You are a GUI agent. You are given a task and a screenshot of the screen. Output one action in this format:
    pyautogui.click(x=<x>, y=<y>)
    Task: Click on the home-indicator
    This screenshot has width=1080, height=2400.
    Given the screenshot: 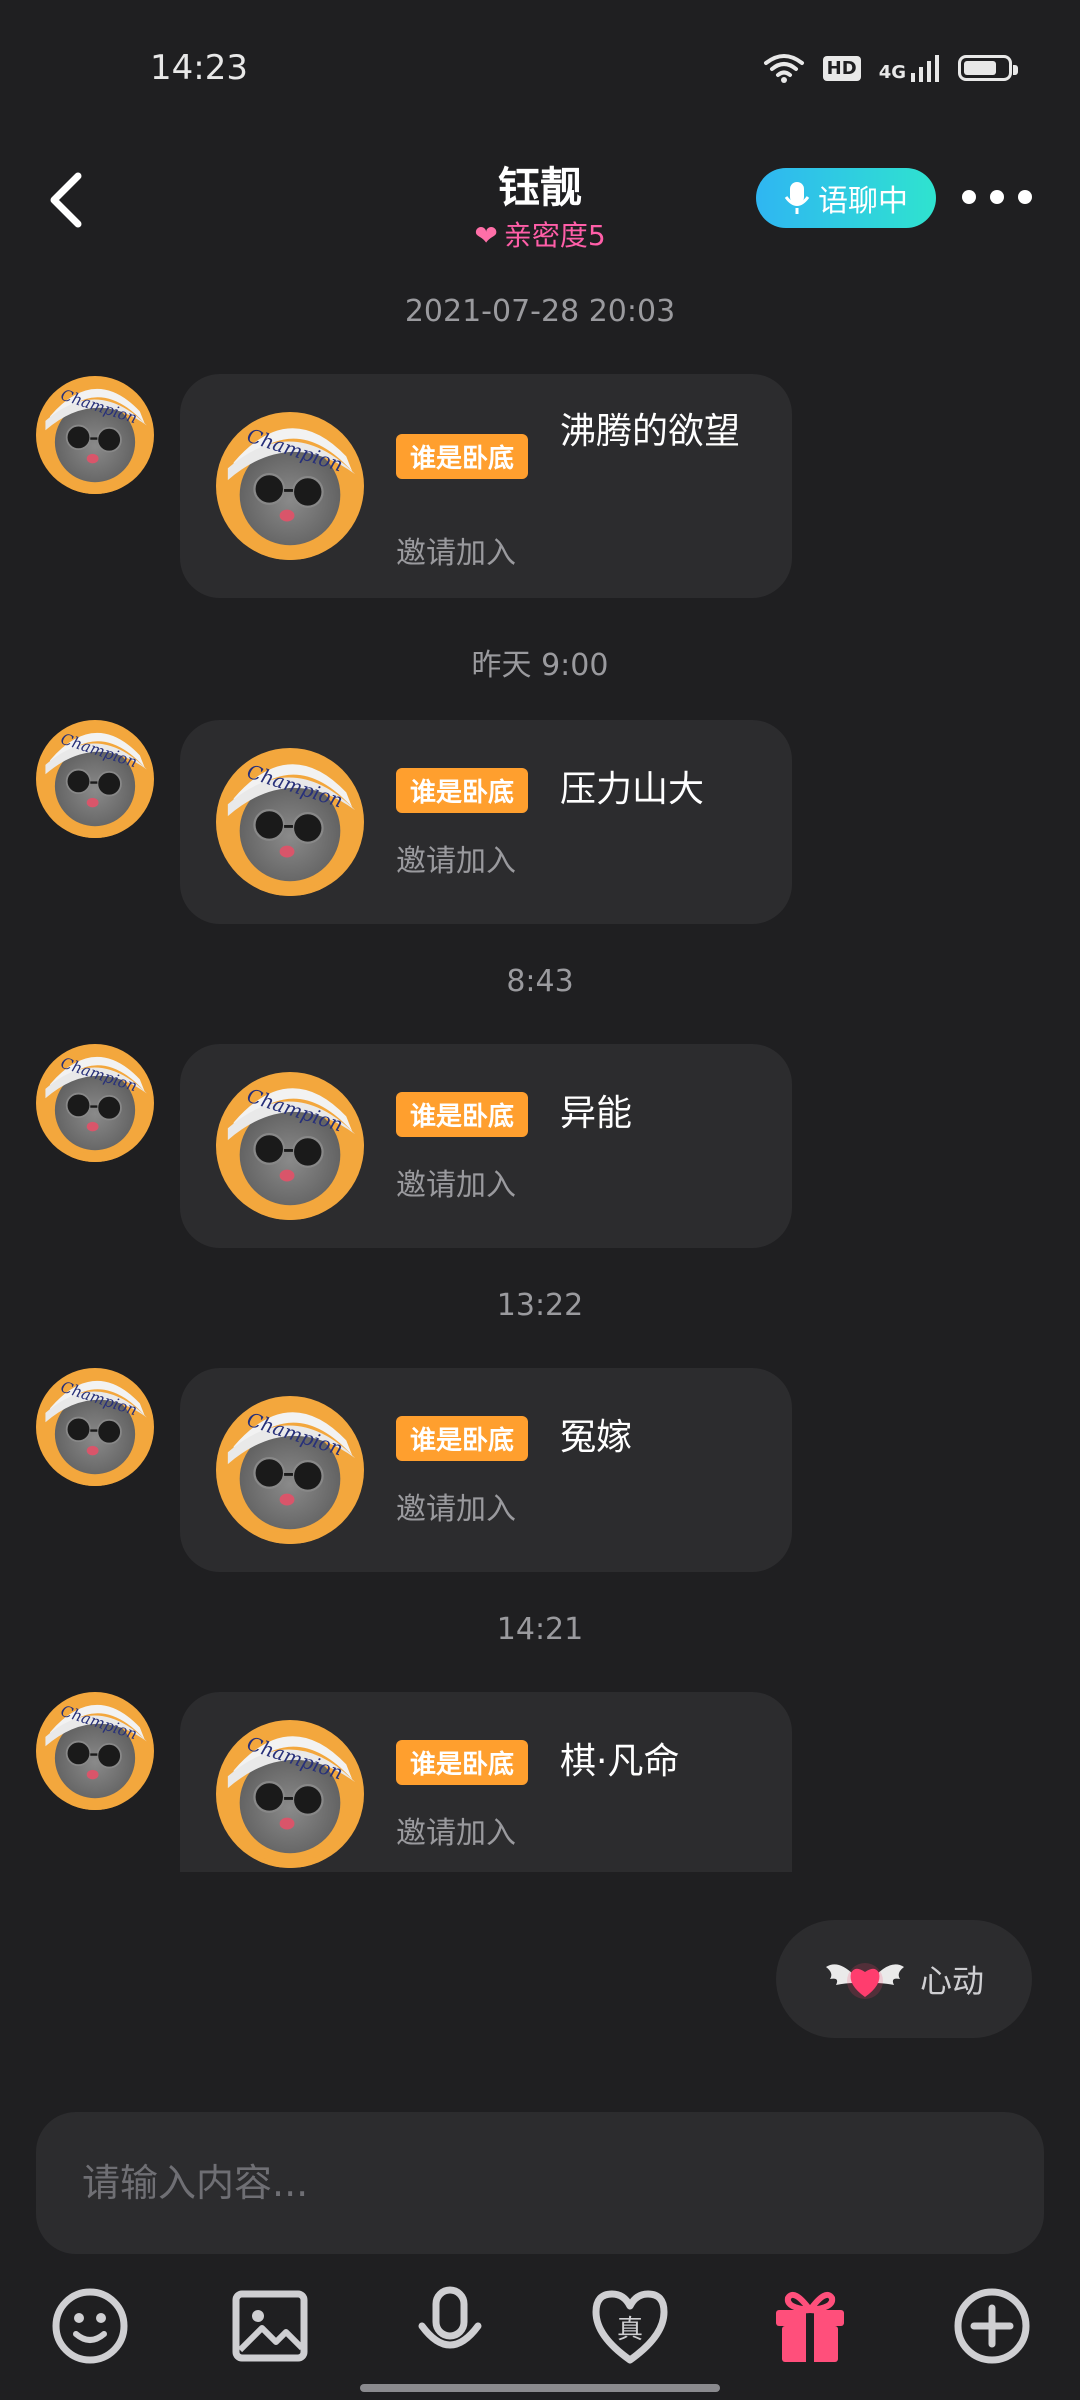 What is the action you would take?
    pyautogui.click(x=540, y=2388)
    